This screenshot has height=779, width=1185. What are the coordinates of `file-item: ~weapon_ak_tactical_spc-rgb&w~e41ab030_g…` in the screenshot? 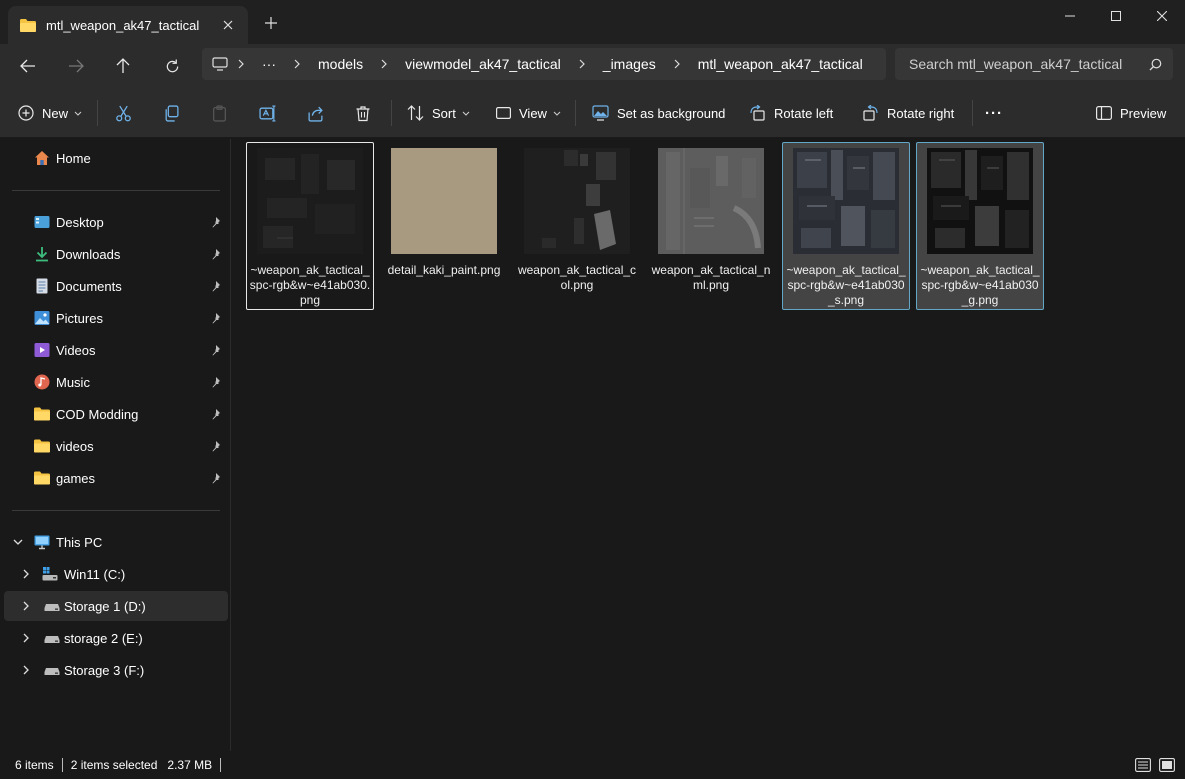 It's located at (980, 226).